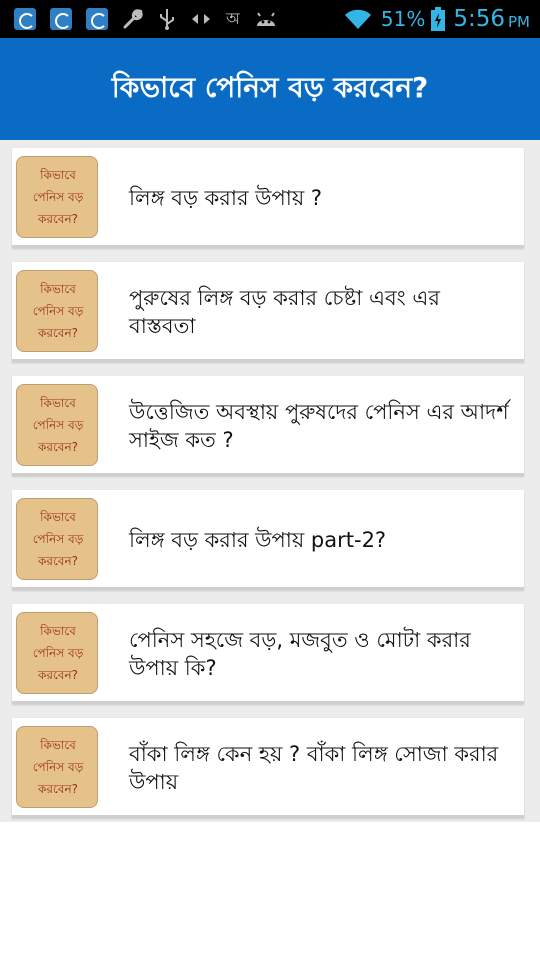 This screenshot has width=540, height=960. What do you see at coordinates (153, 19) in the screenshot?
I see `notification-icons: অ` at bounding box center [153, 19].